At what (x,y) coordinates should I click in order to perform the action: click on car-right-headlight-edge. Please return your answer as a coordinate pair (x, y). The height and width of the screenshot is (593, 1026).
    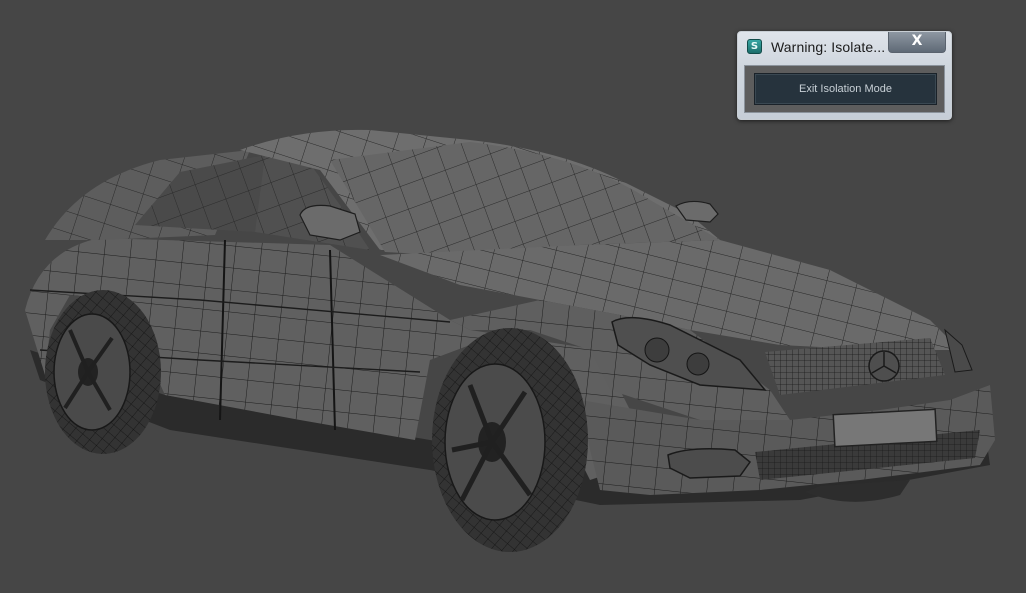
    Looking at the image, I should click on (958, 350).